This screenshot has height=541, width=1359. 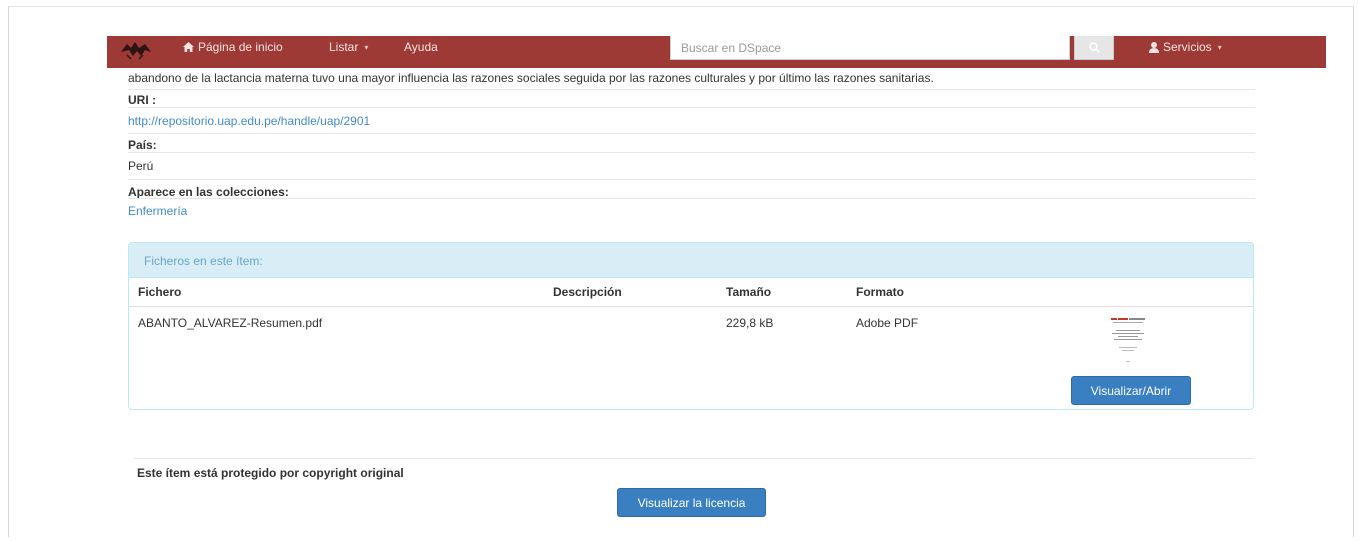 I want to click on country-label: País:, so click(x=142, y=145).